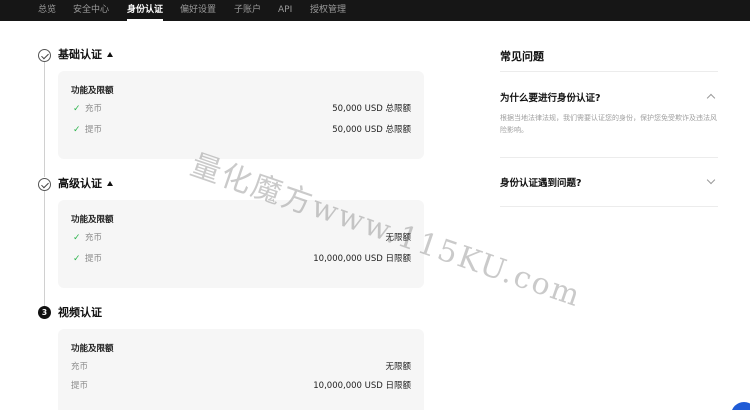 Image resolution: width=750 pixels, height=410 pixels. I want to click on limits-card-advanced: 功能及限额 ✓ 充币 无限额 ✓ 提币 10,000,000 USD 日限额, so click(241, 244).